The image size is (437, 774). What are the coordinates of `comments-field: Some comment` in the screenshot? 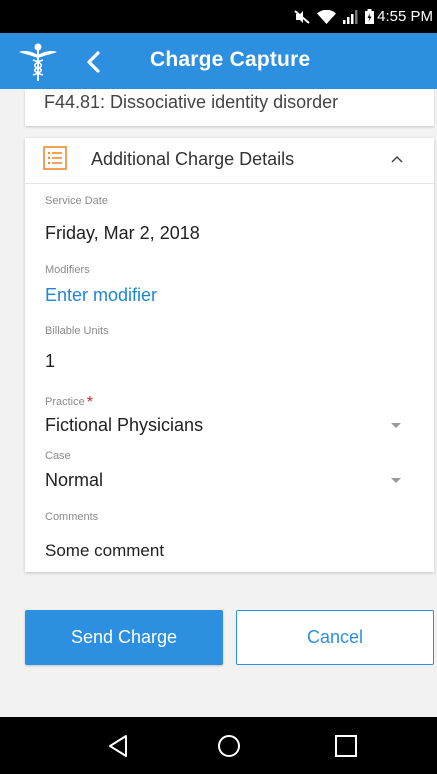 It's located at (104, 551).